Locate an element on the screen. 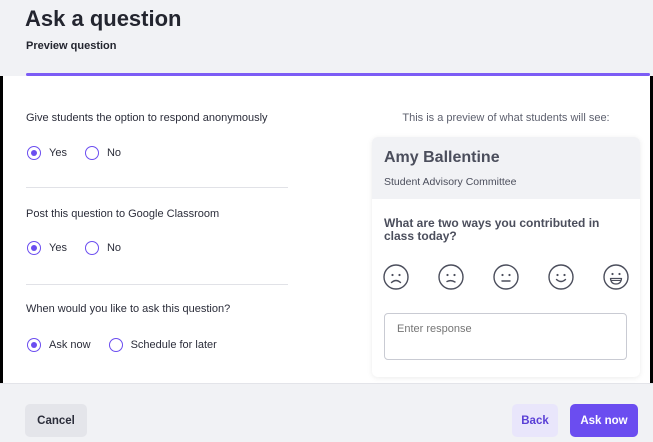 The width and height of the screenshot is (653, 442). anonymous-no-label: No is located at coordinates (114, 153).